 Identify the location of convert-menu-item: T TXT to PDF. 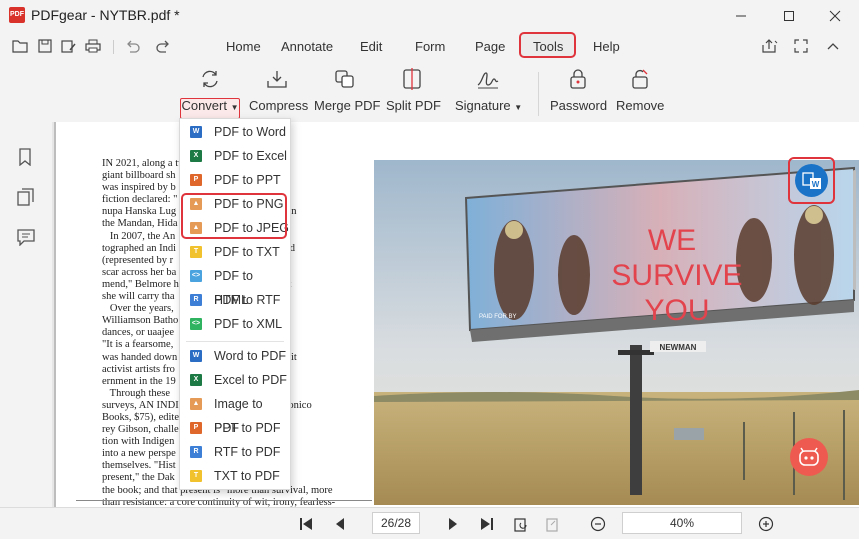
(235, 476).